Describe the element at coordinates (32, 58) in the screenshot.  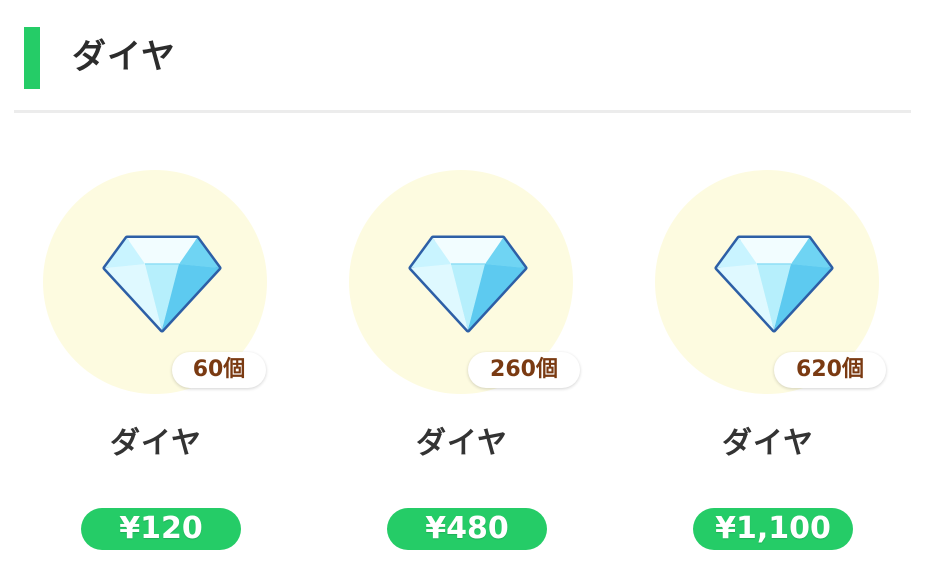
I see `accent-bar` at that location.